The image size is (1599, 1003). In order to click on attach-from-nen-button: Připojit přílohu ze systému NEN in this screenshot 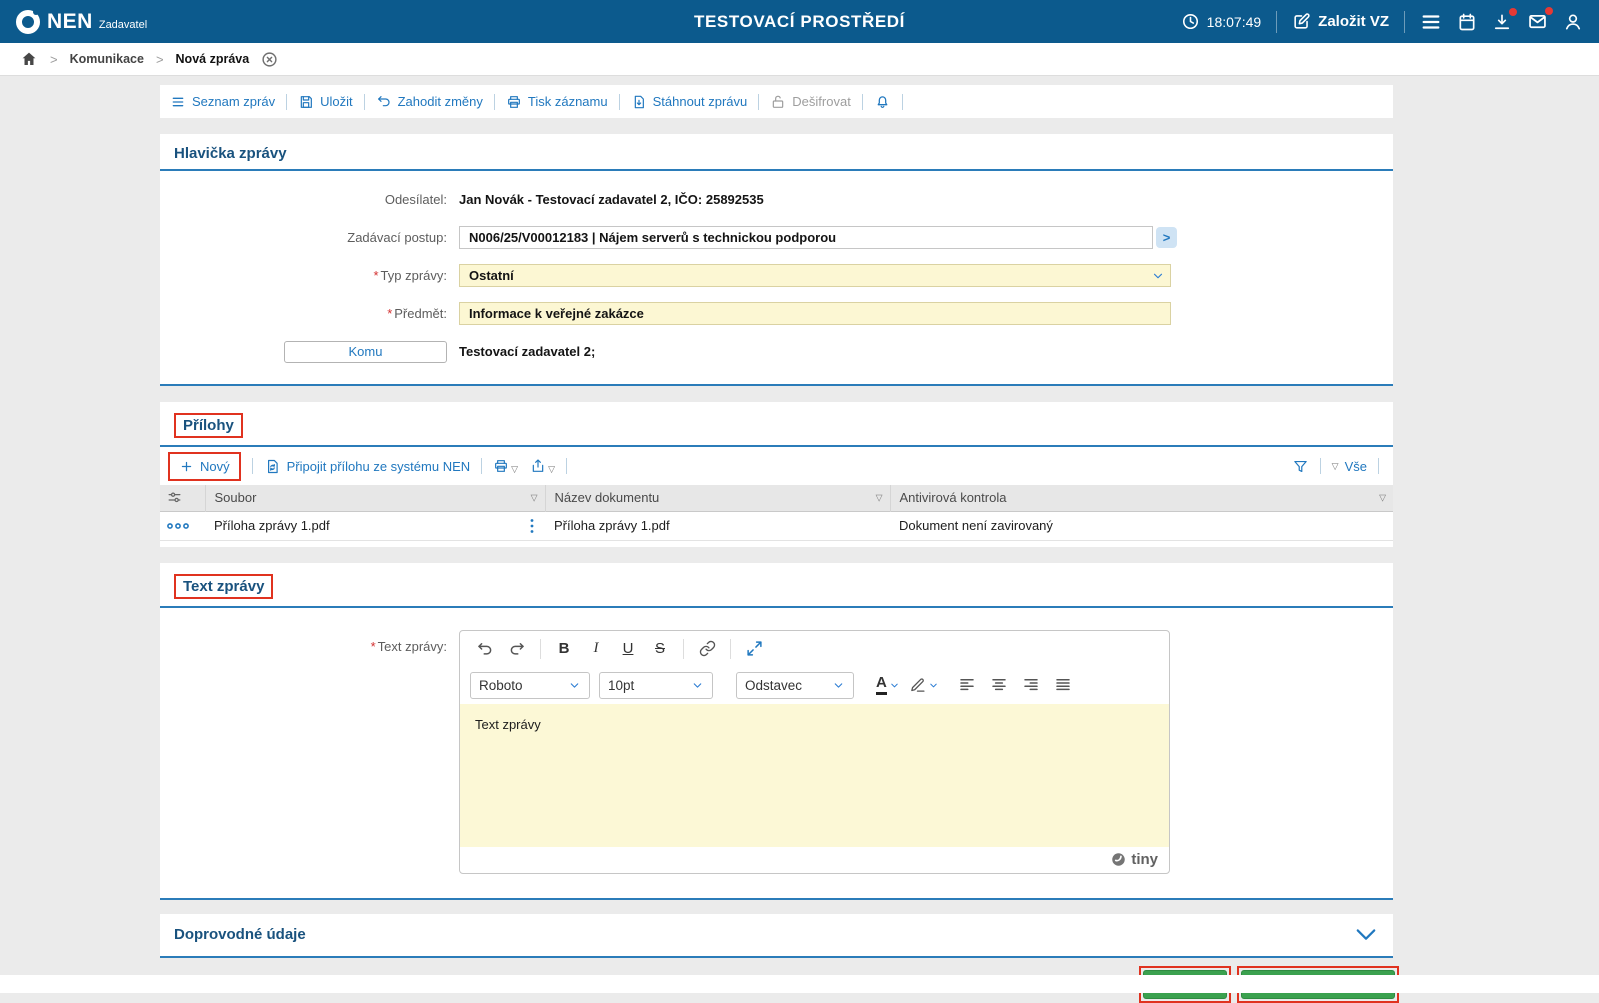, I will do `click(367, 466)`.